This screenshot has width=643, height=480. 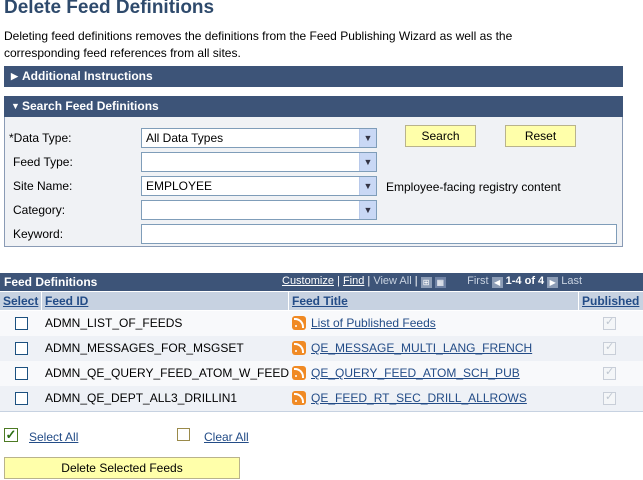 What do you see at coordinates (373, 323) in the screenshot?
I see `feed-title-link: List of Published Feeds` at bounding box center [373, 323].